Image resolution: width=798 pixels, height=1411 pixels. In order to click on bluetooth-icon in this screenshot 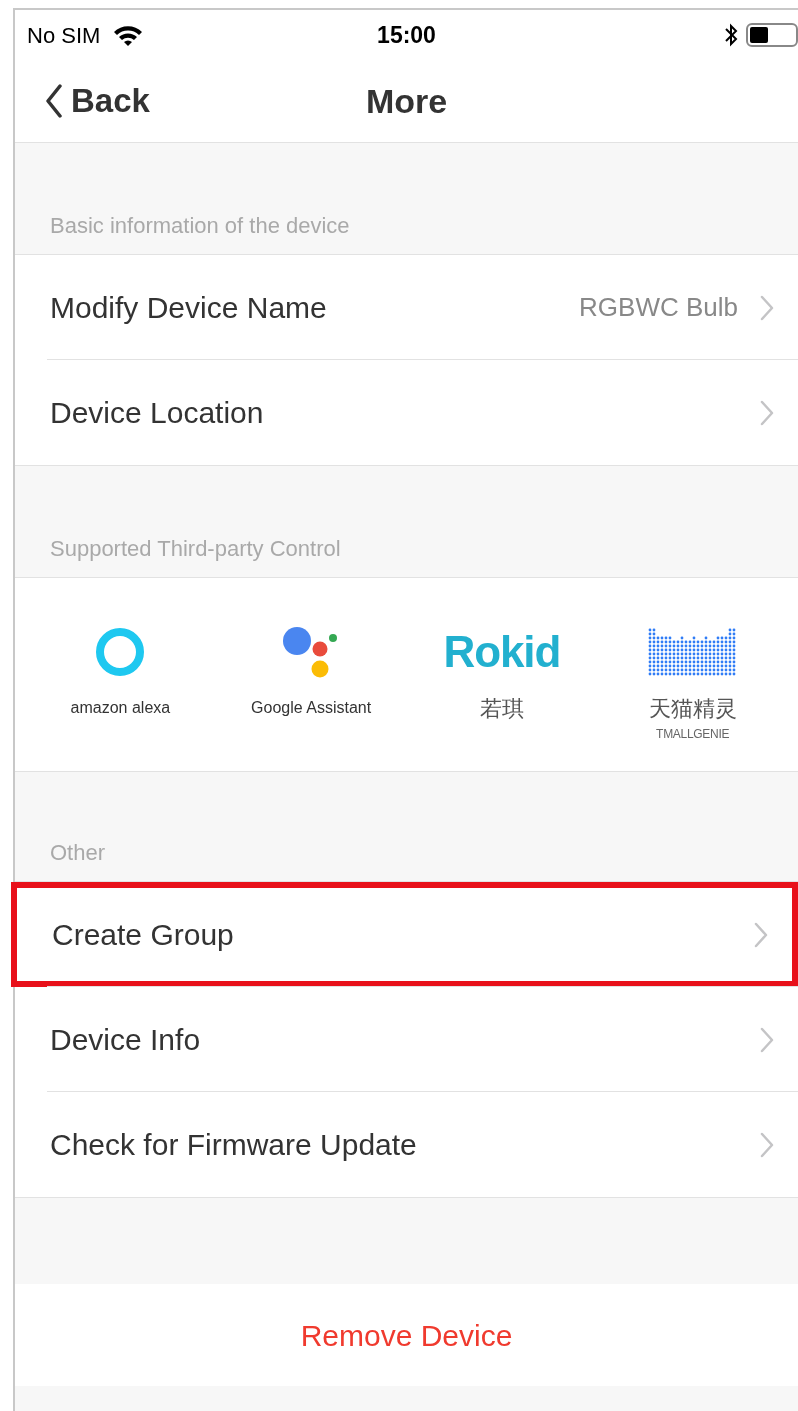, I will do `click(731, 35)`.